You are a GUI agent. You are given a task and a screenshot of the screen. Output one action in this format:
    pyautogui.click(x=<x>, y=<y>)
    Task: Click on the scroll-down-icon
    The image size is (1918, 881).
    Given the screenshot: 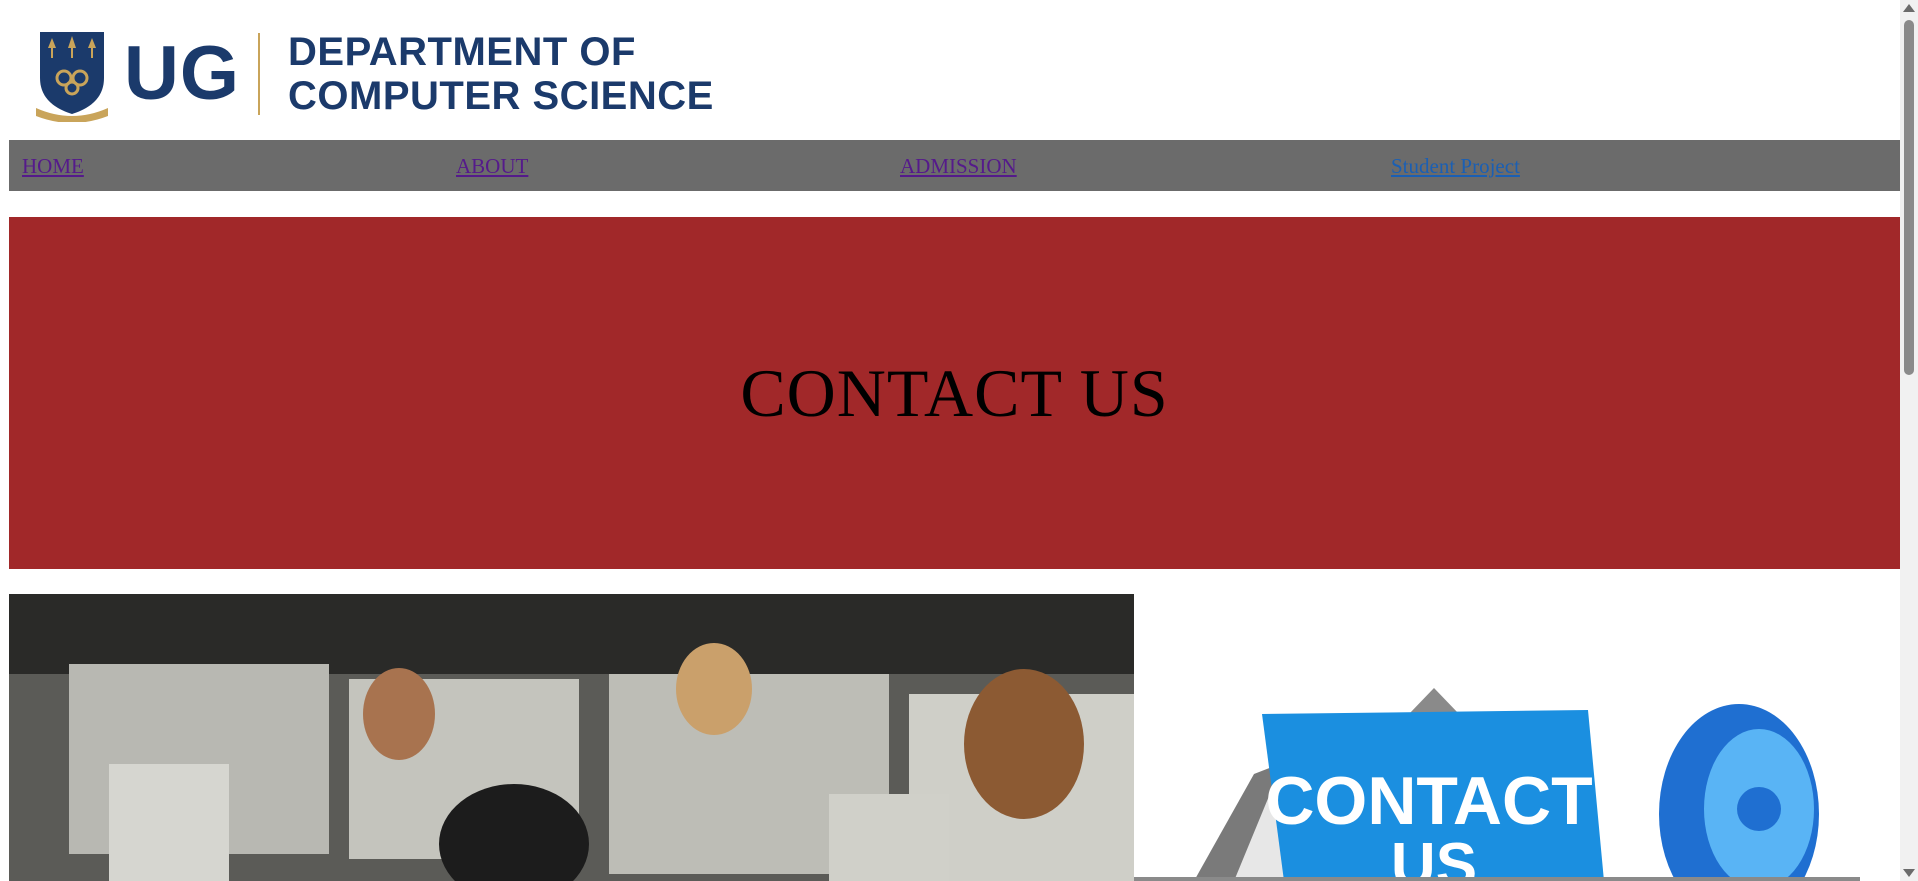 What is the action you would take?
    pyautogui.click(x=1909, y=873)
    